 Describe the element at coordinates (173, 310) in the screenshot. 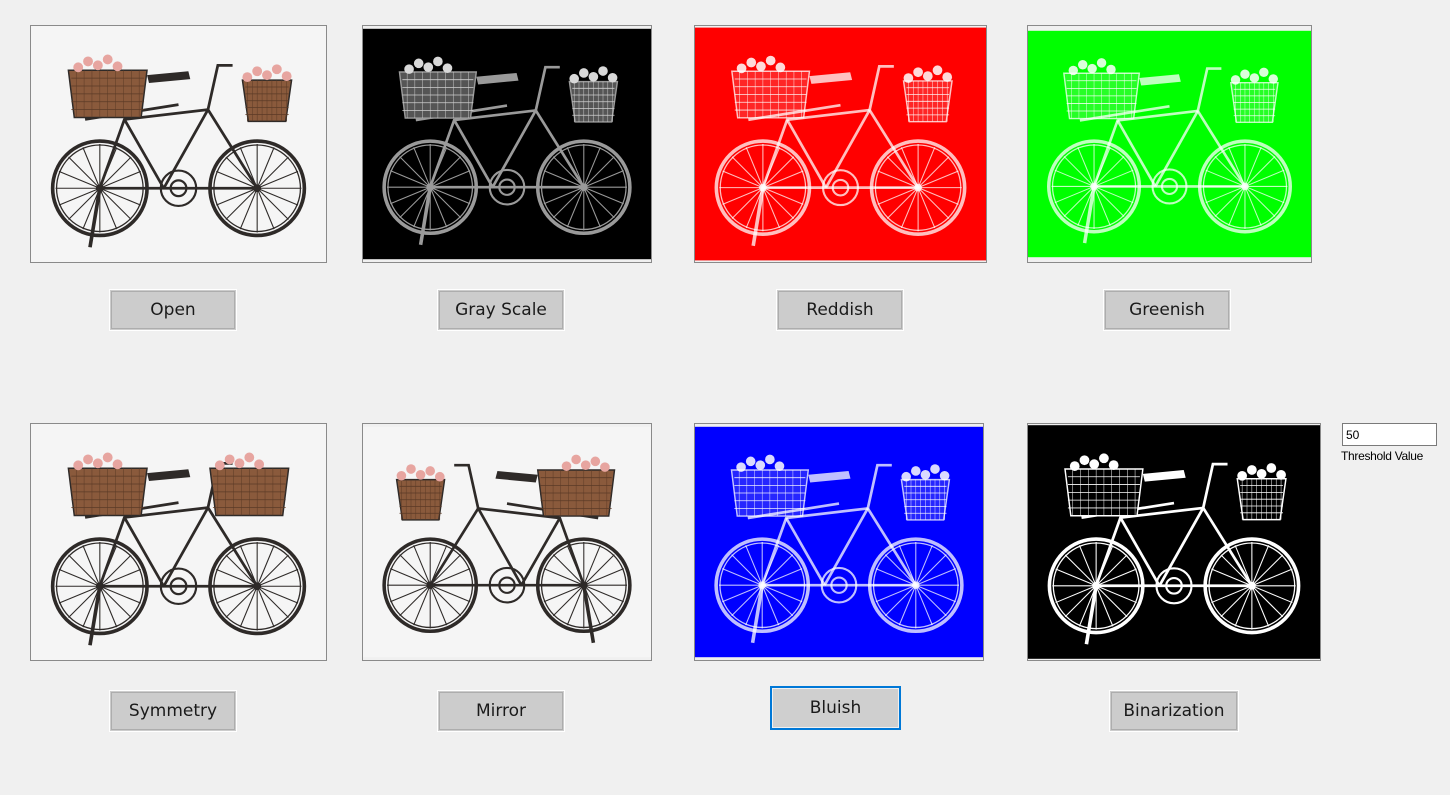

I see `open-button: Open` at that location.